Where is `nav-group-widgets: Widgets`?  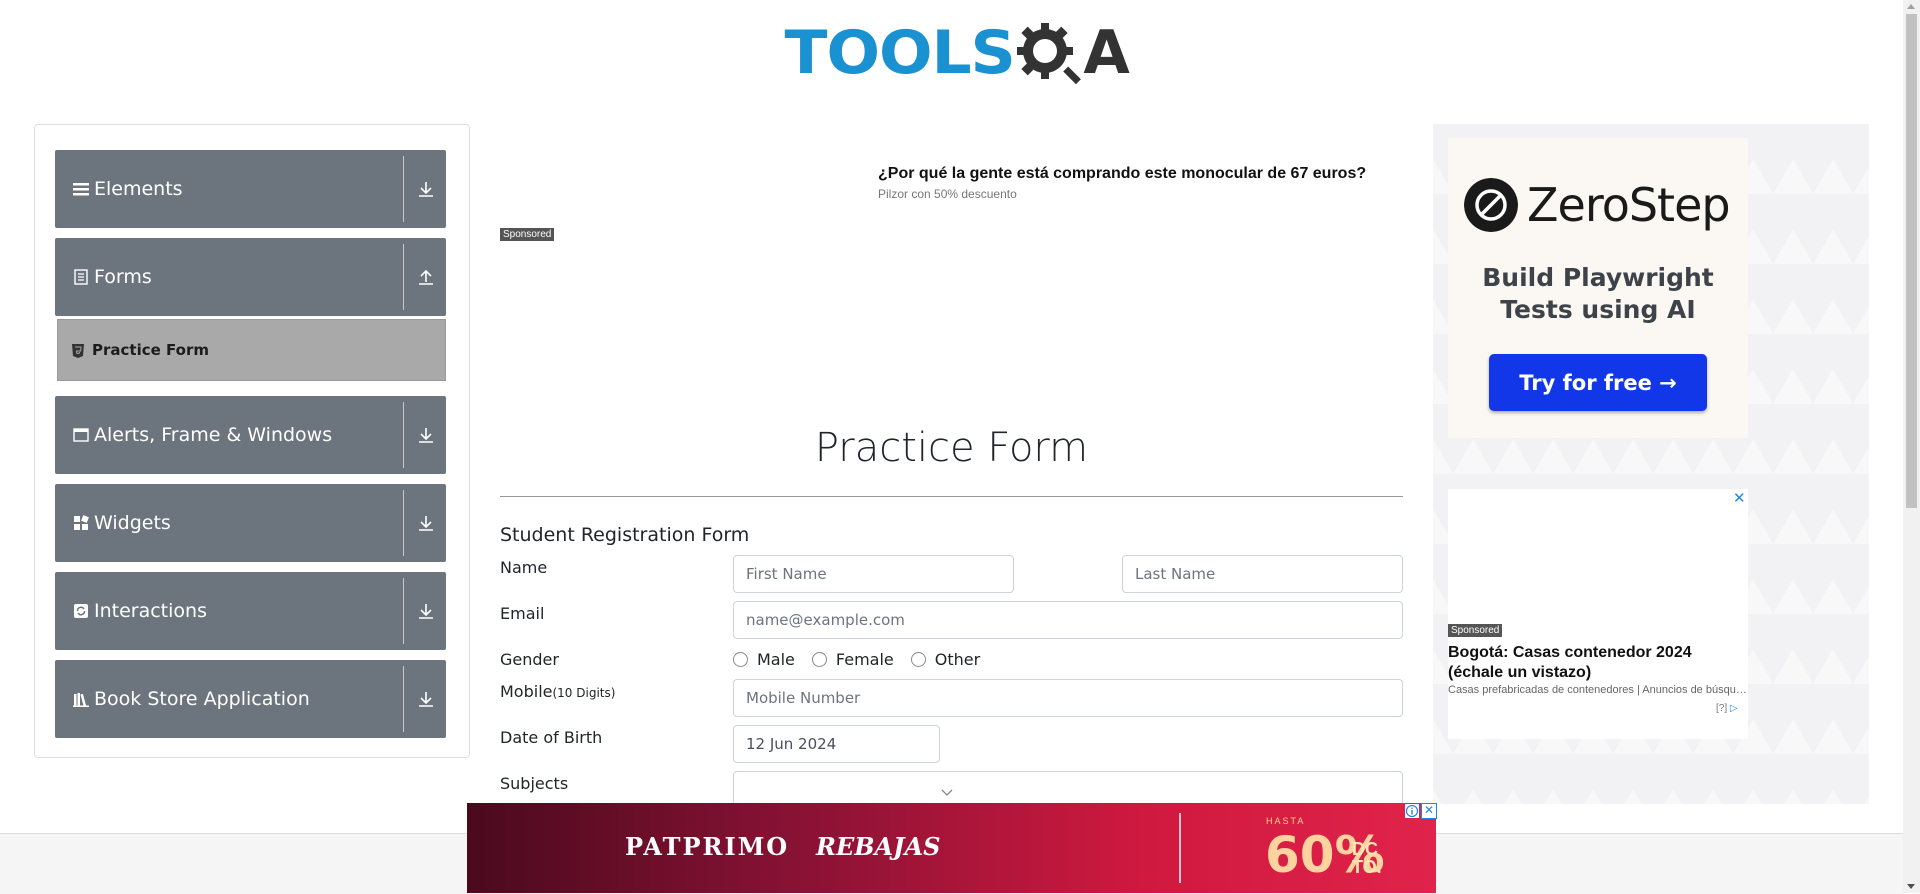
nav-group-widgets: Widgets is located at coordinates (250, 523).